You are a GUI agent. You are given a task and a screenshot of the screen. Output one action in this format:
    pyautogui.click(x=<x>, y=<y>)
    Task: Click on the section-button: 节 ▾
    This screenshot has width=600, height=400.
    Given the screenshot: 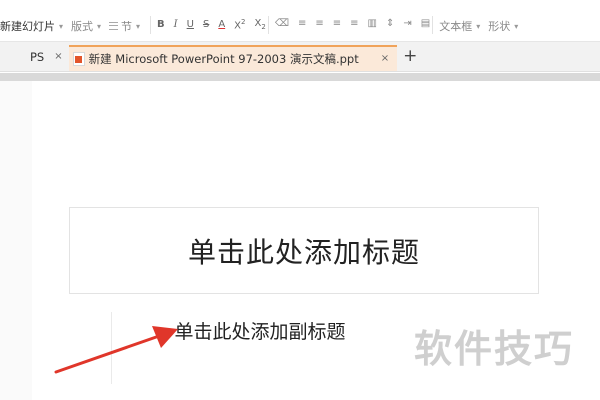 What is the action you would take?
    pyautogui.click(x=124, y=26)
    